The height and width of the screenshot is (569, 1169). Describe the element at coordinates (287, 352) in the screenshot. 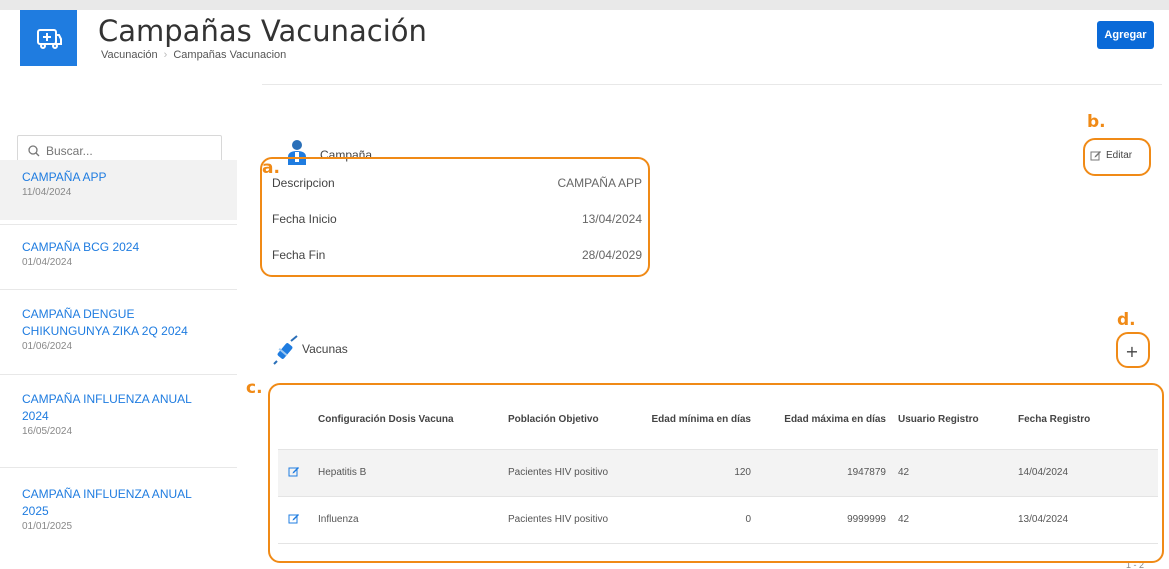

I see `syringe-icon` at that location.